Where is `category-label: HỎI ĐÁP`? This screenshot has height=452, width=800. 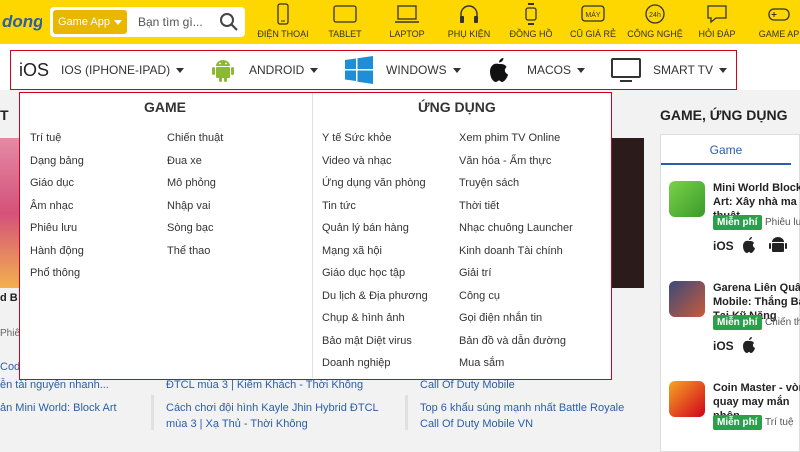 category-label: HỎI ĐÁP is located at coordinates (717, 34).